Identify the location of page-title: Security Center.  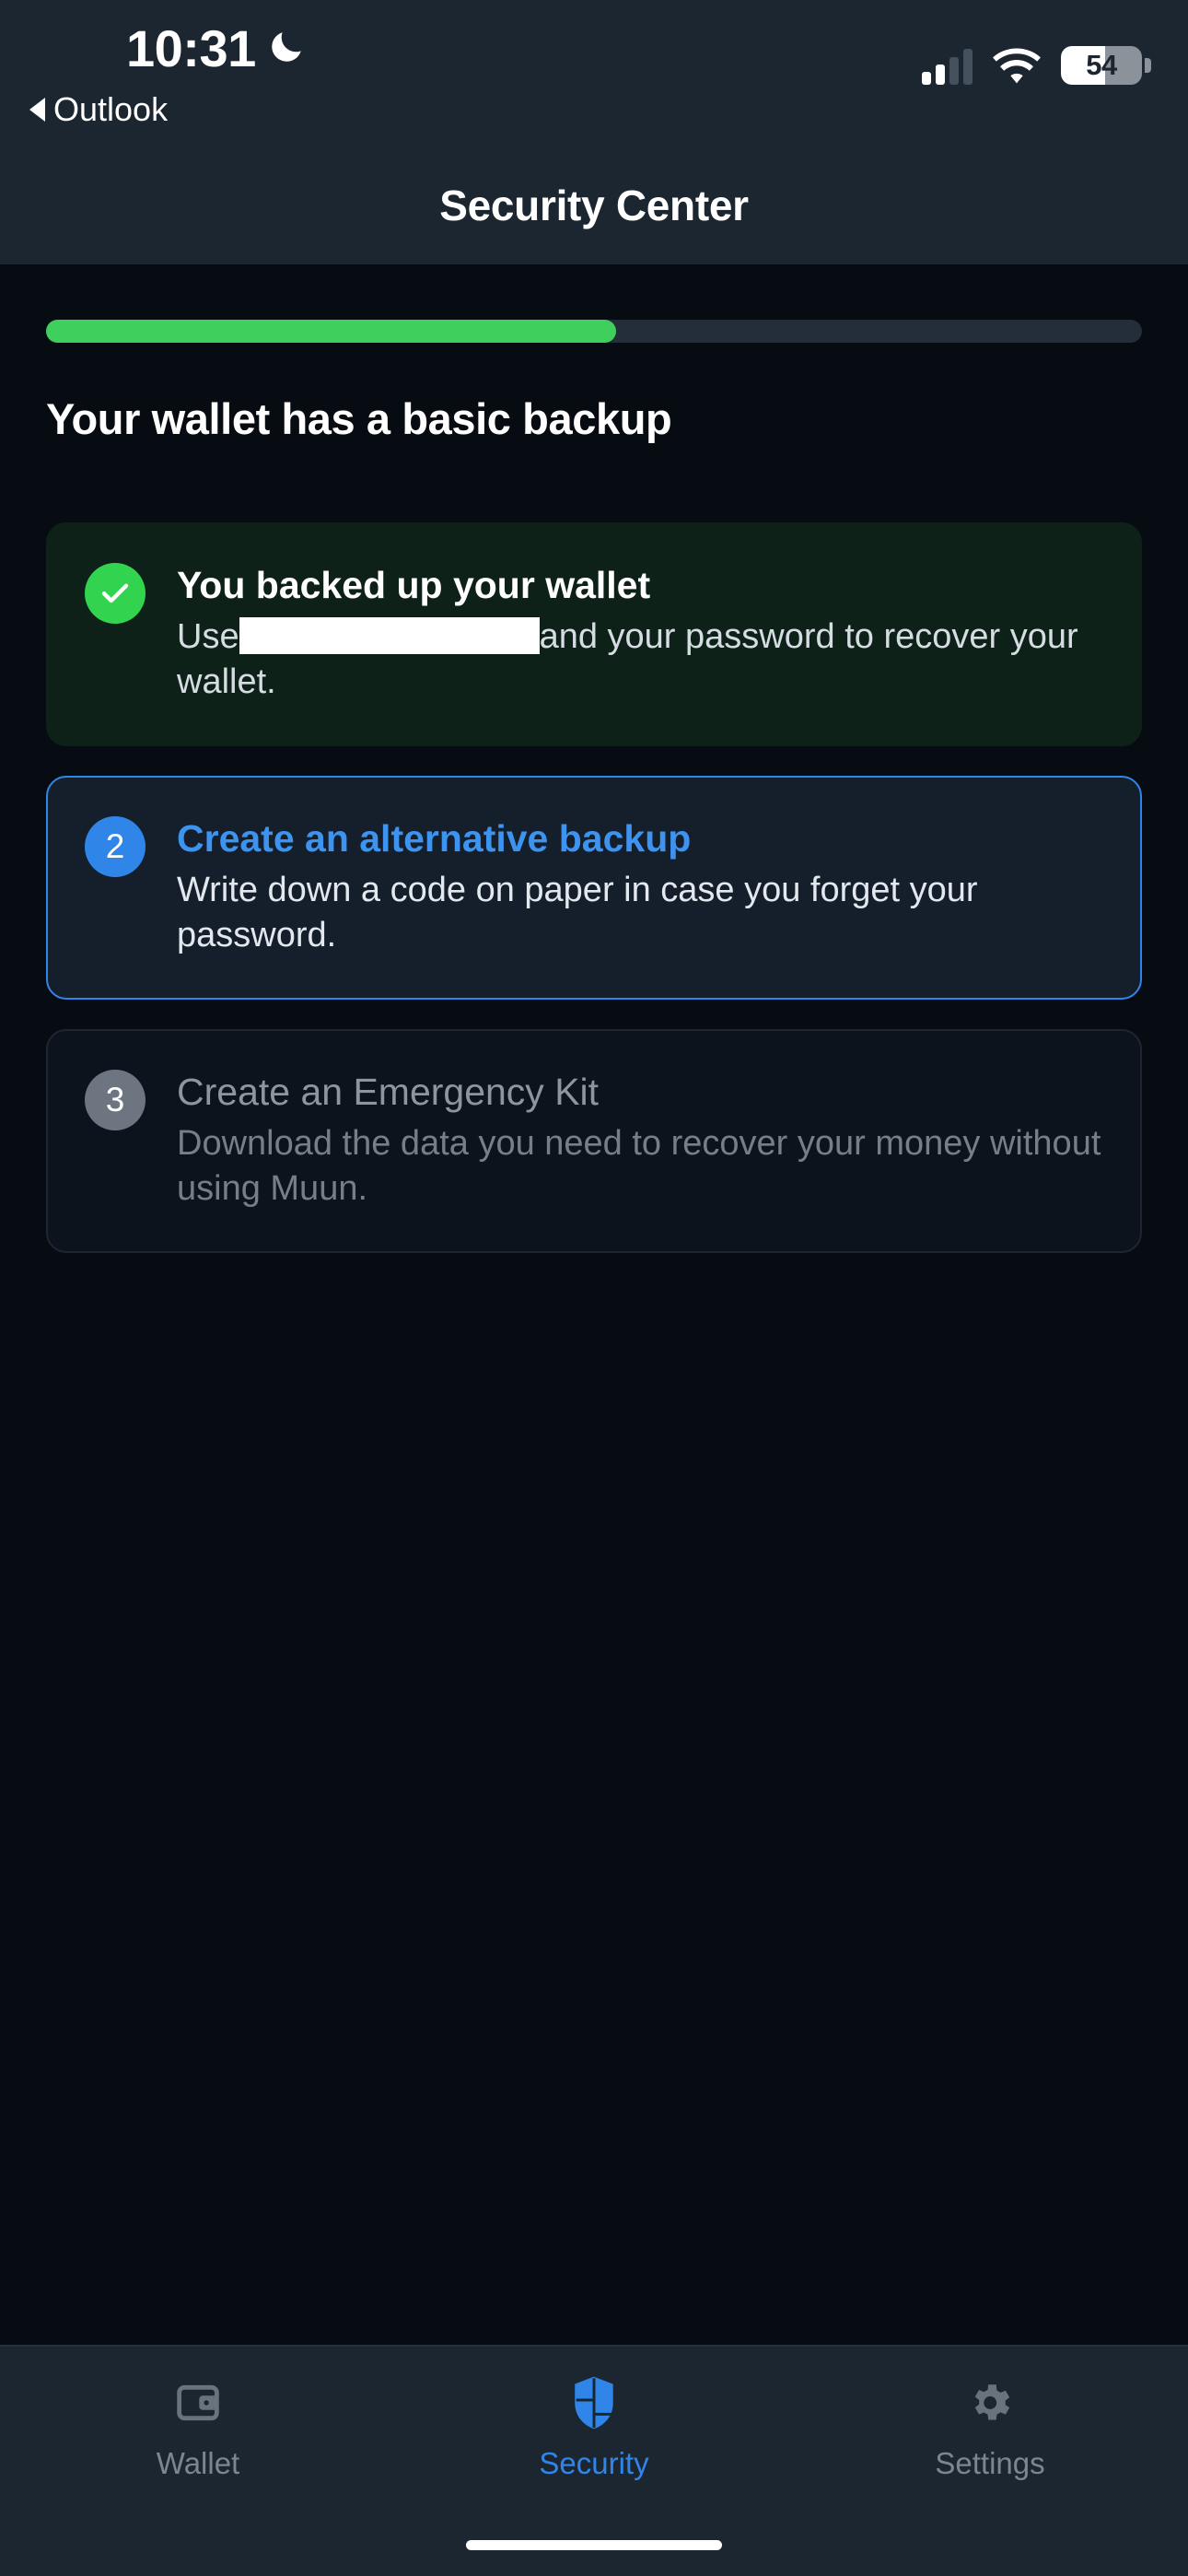
(594, 205).